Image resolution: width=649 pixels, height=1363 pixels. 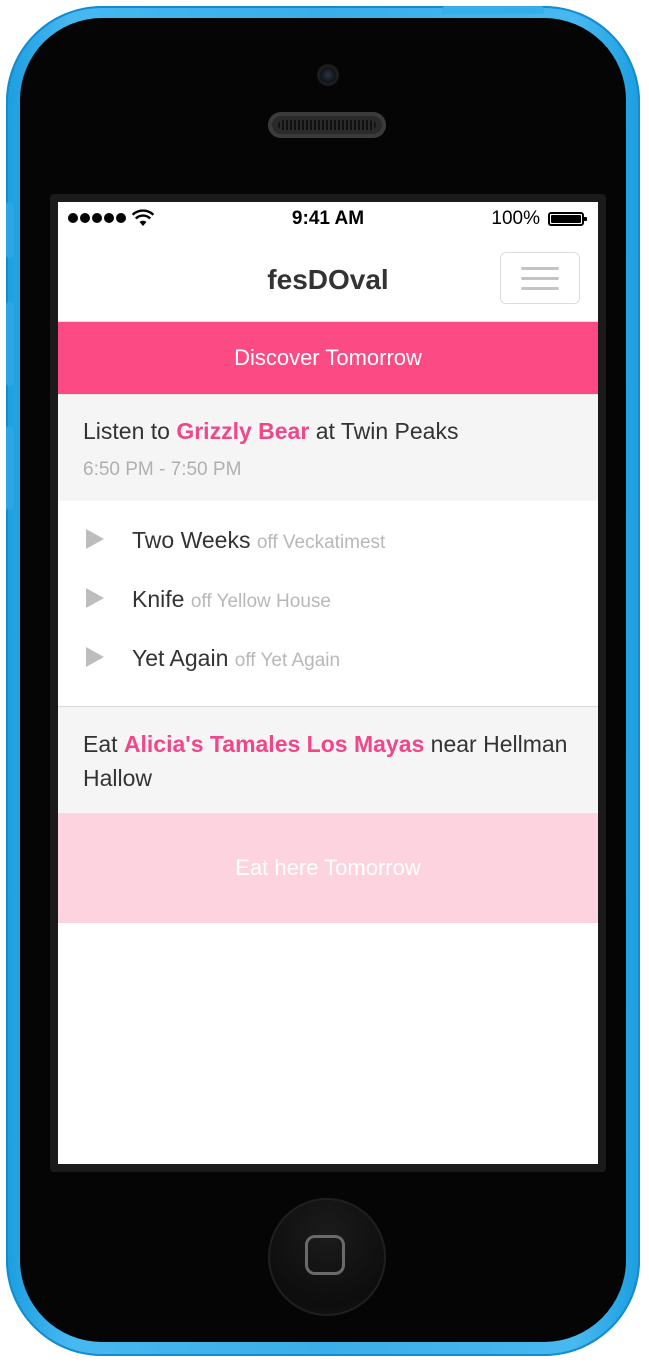 I want to click on track-item: Yet Again off Yet Again, so click(x=328, y=664).